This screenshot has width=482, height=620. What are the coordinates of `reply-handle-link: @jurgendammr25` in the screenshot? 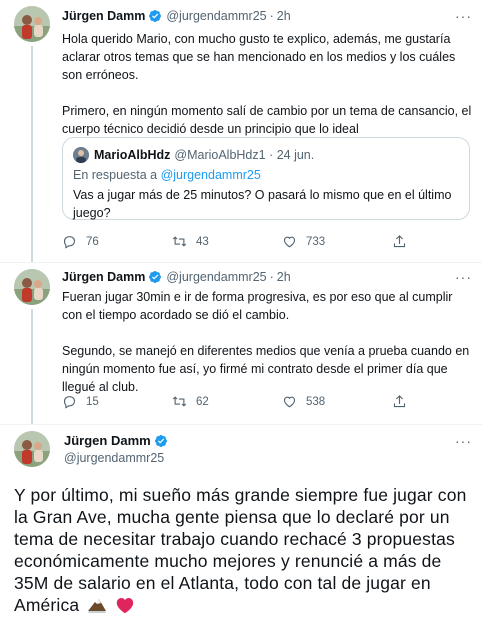 It's located at (211, 175).